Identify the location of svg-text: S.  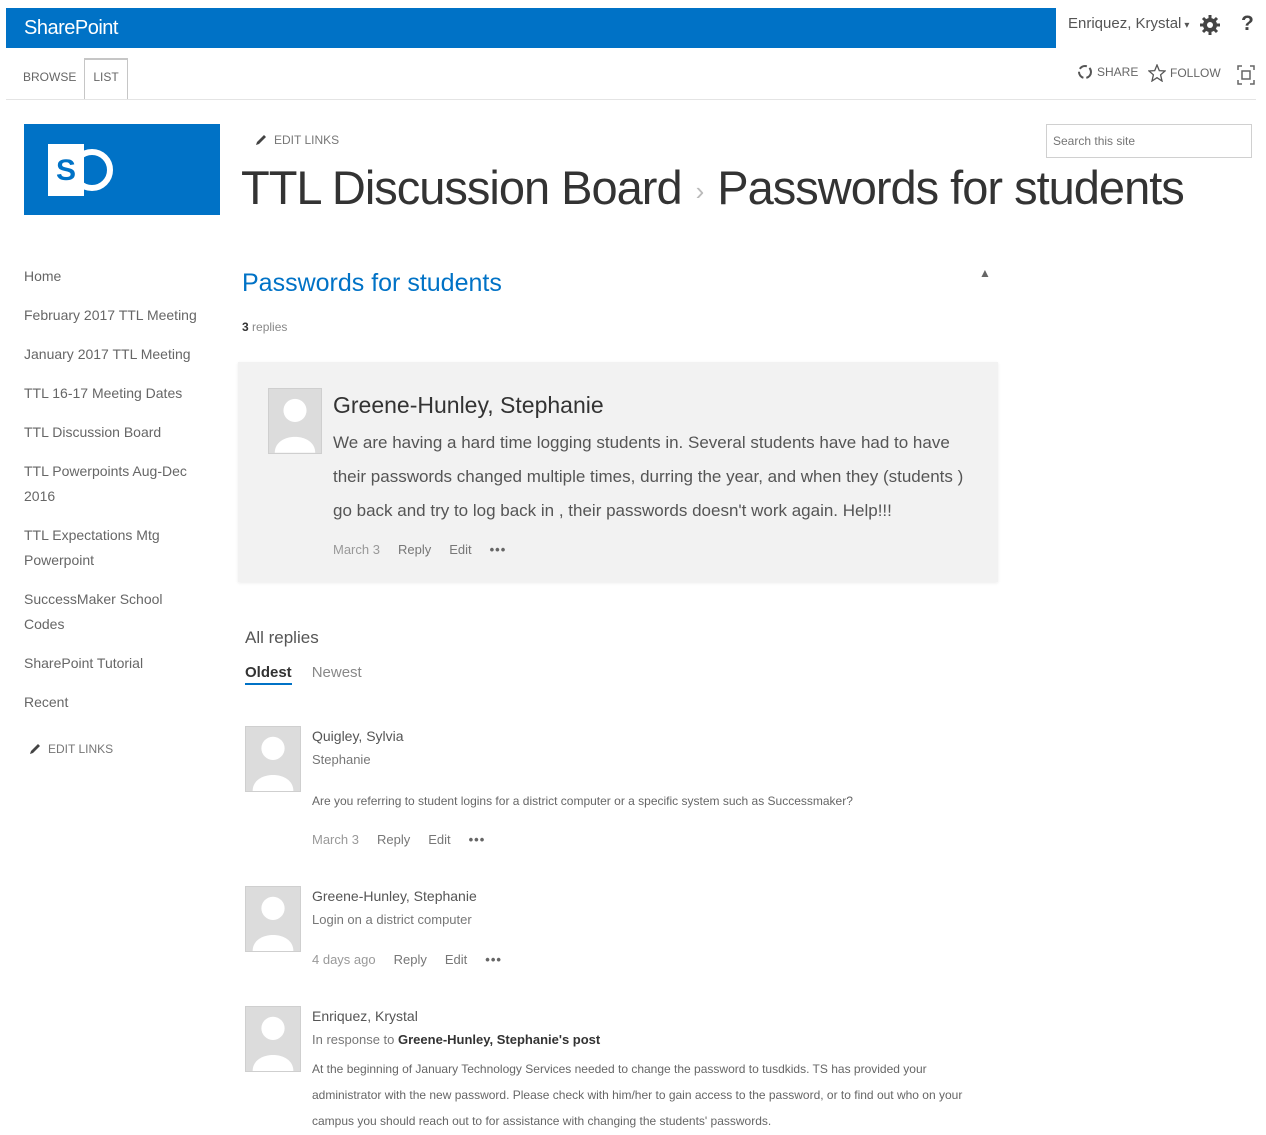
(66, 170).